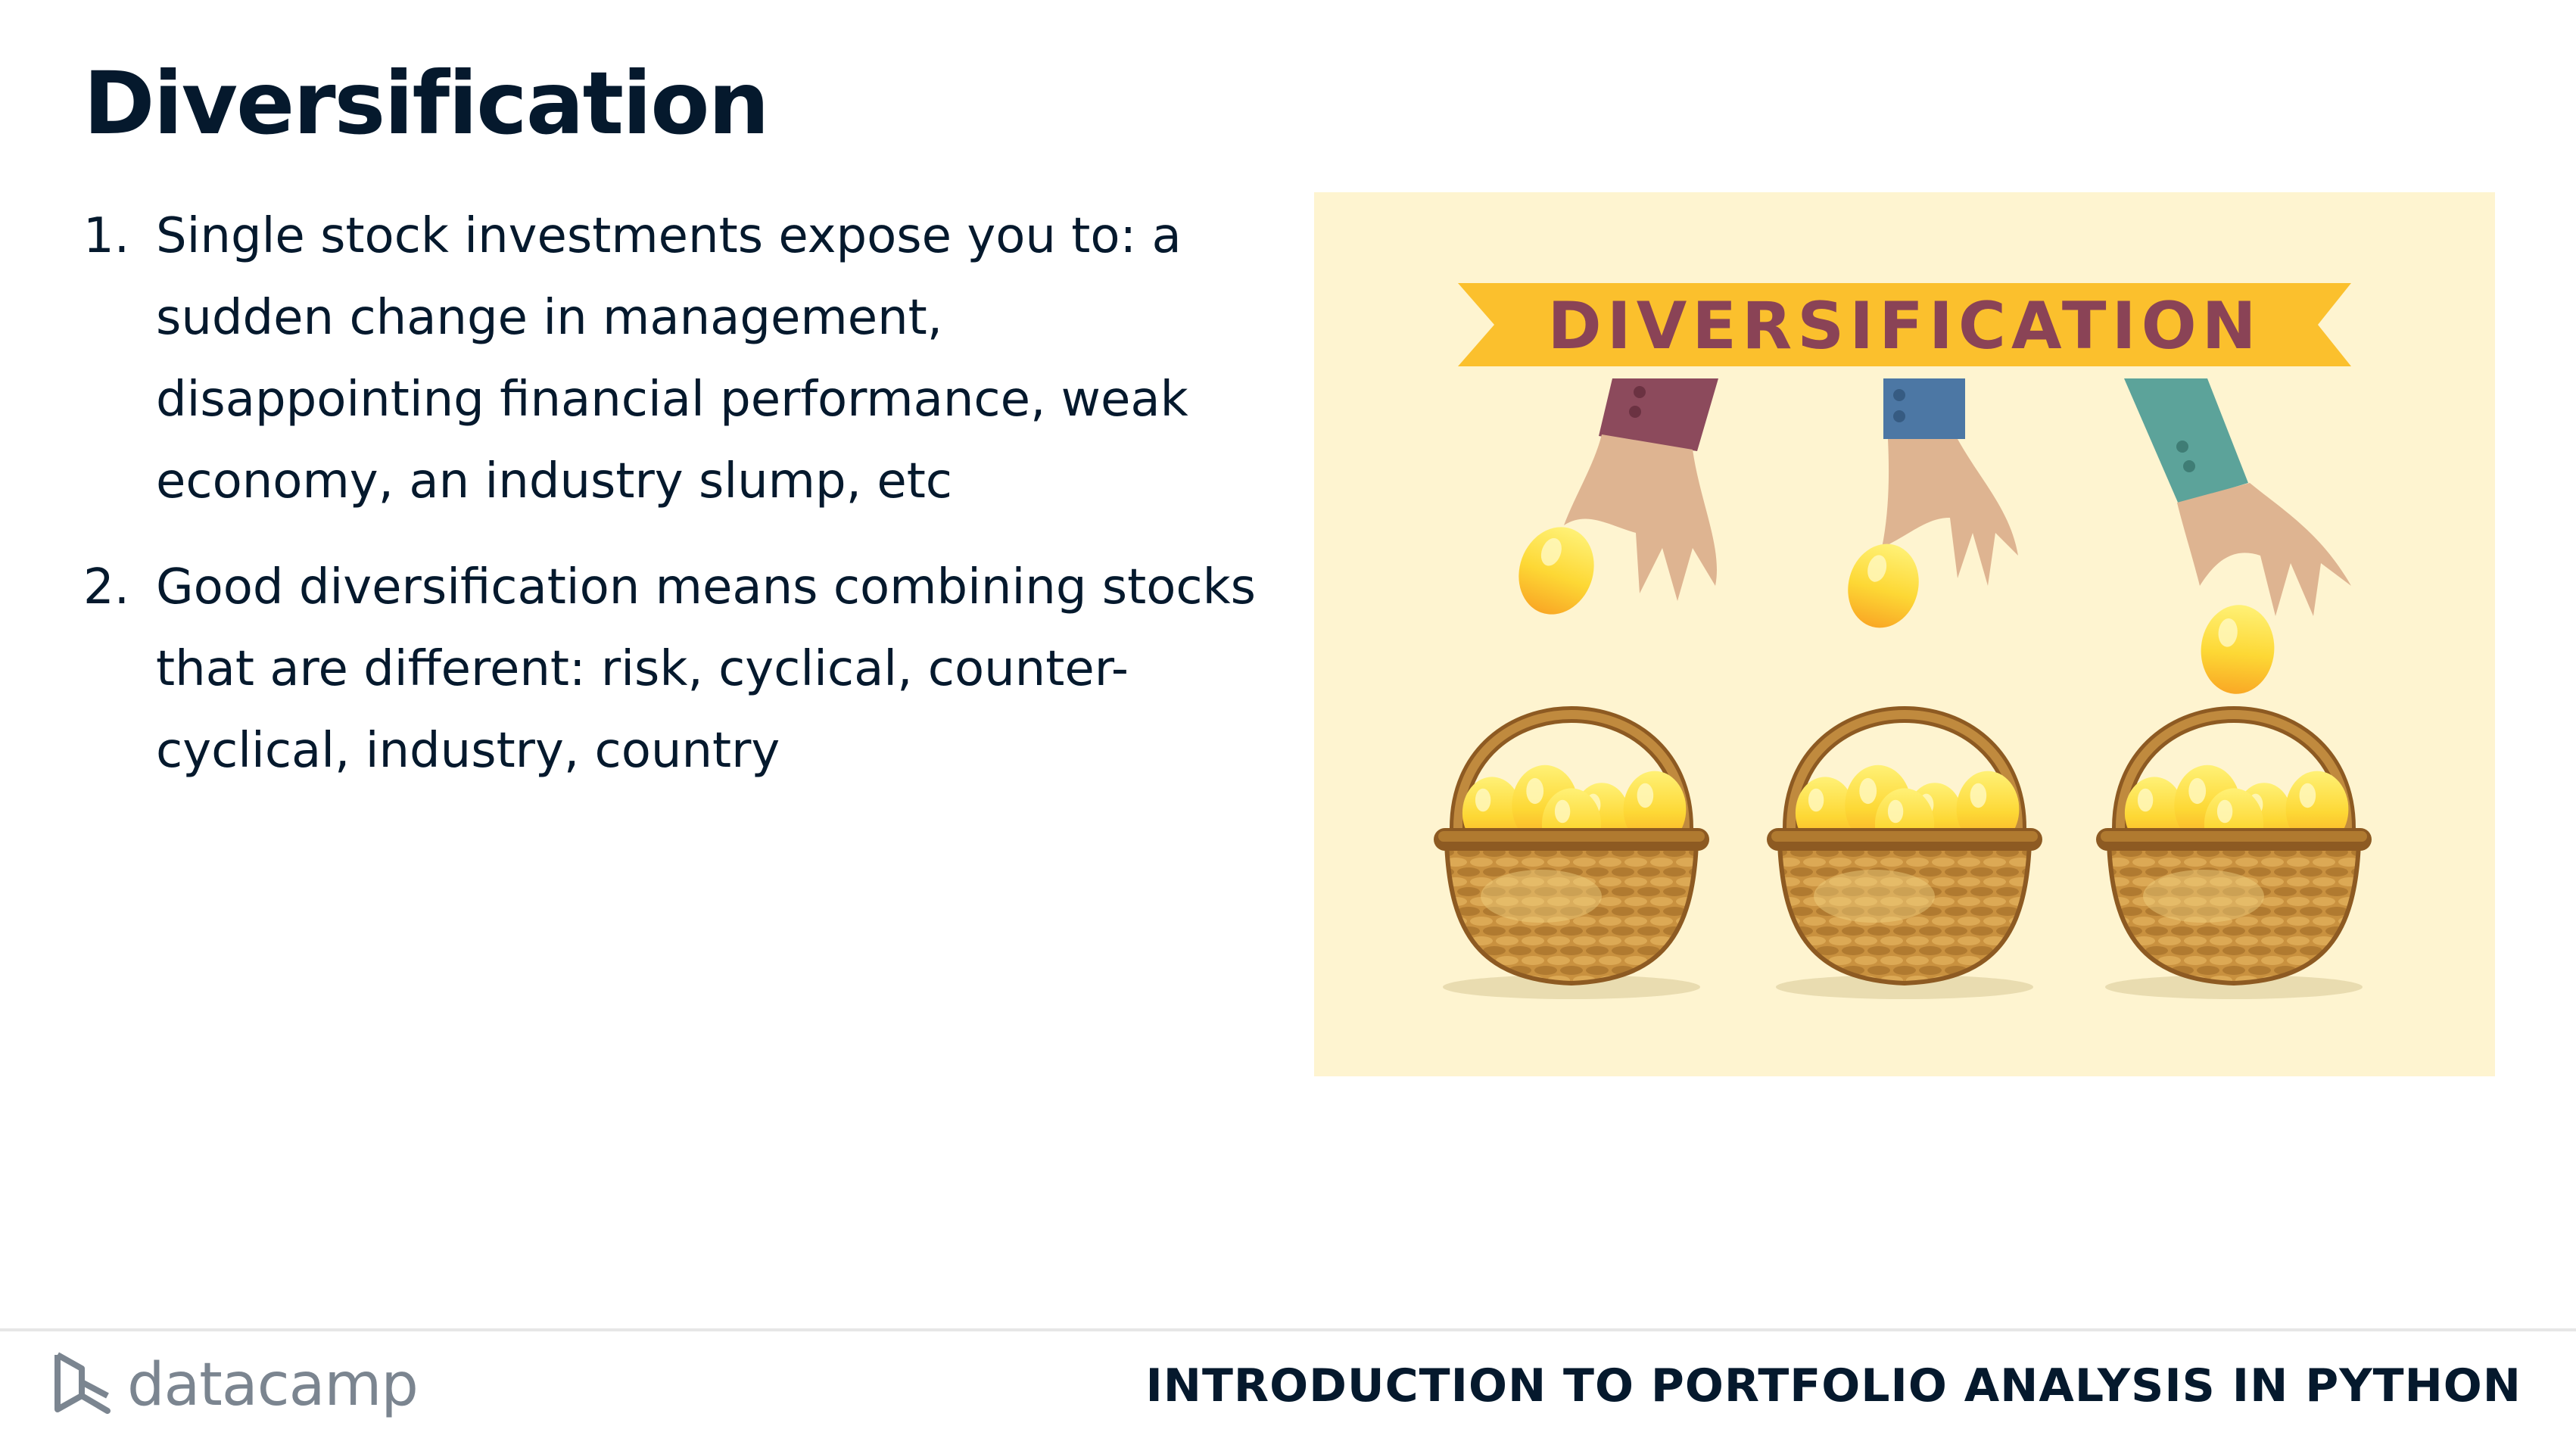 This screenshot has width=2576, height=1451. What do you see at coordinates (2237, 497) in the screenshot?
I see `hand-icon` at bounding box center [2237, 497].